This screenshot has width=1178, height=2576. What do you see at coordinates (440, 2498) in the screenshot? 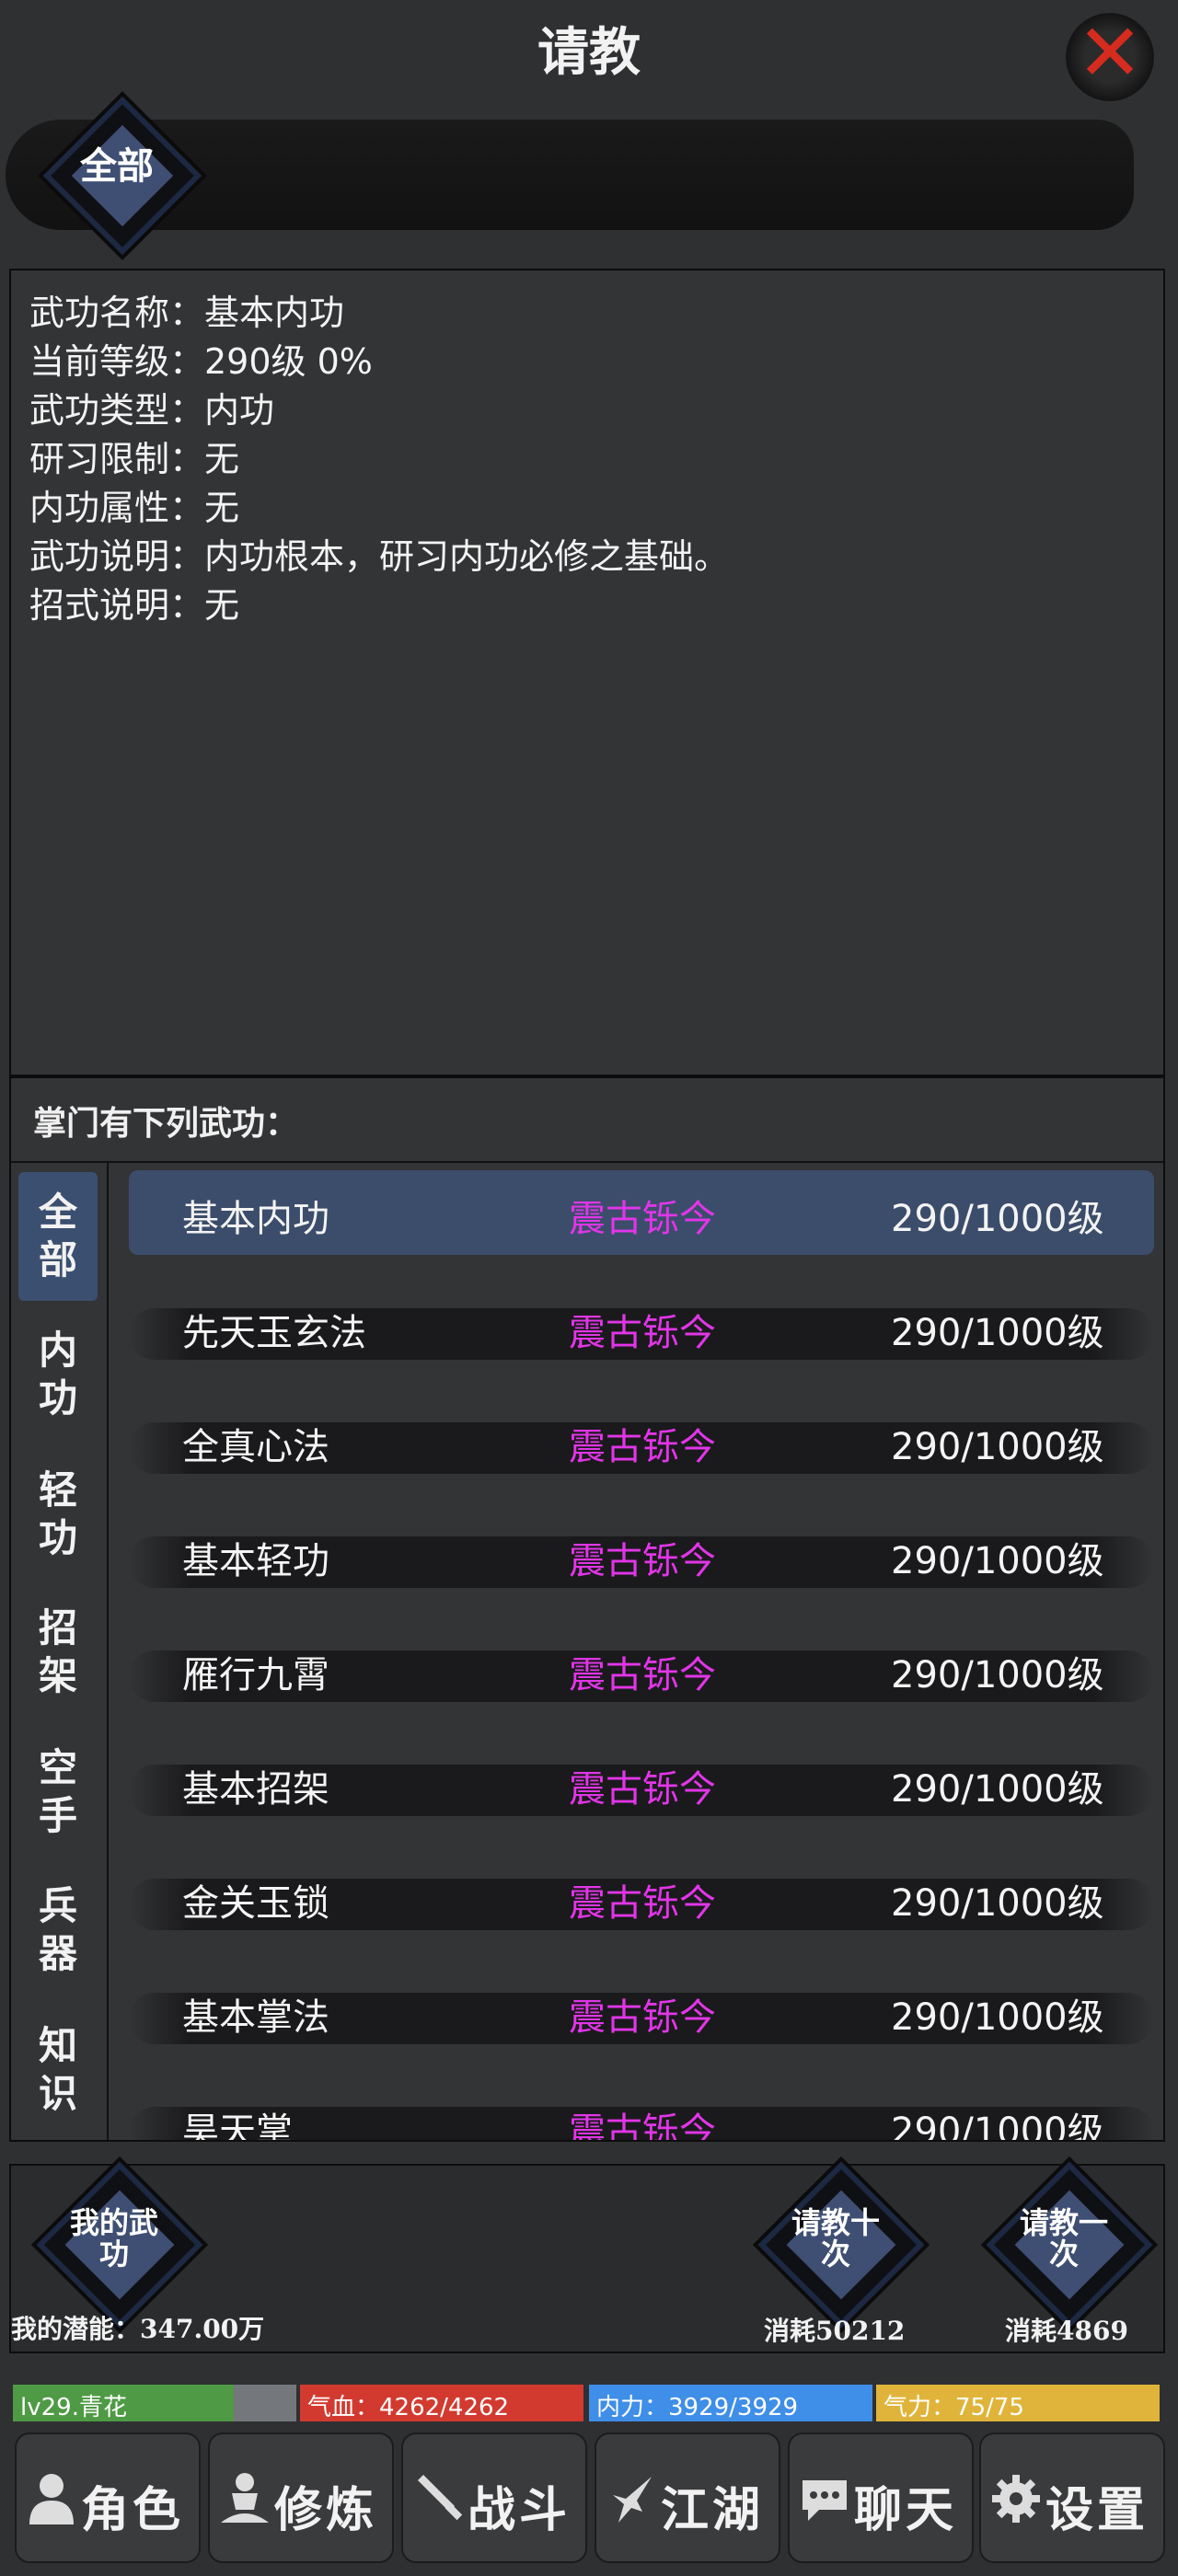
I see `sword-icon` at bounding box center [440, 2498].